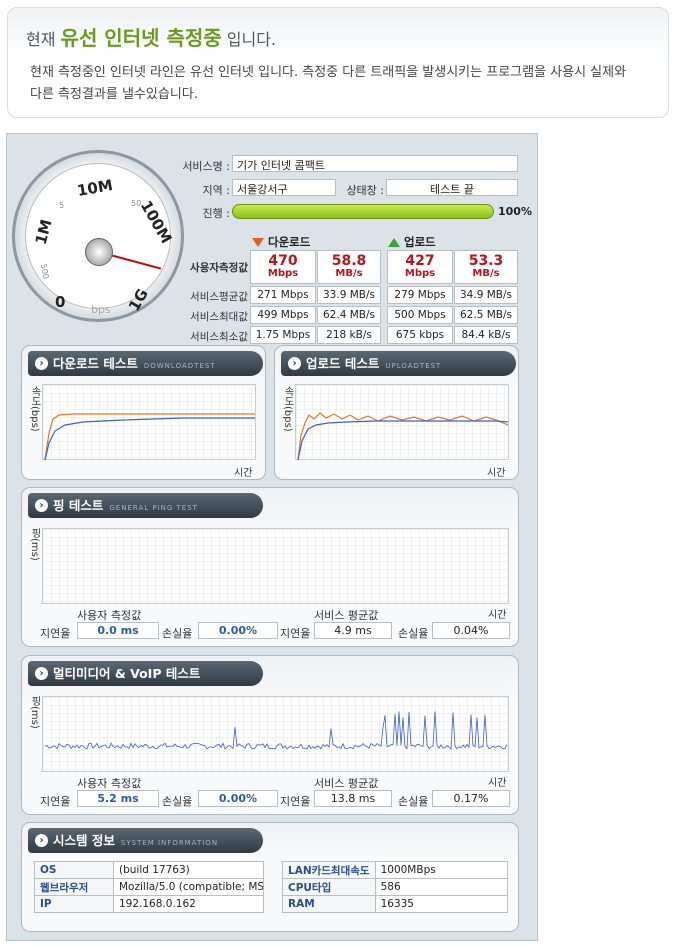 The height and width of the screenshot is (946, 678). I want to click on download-arrow-icon, so click(258, 242).